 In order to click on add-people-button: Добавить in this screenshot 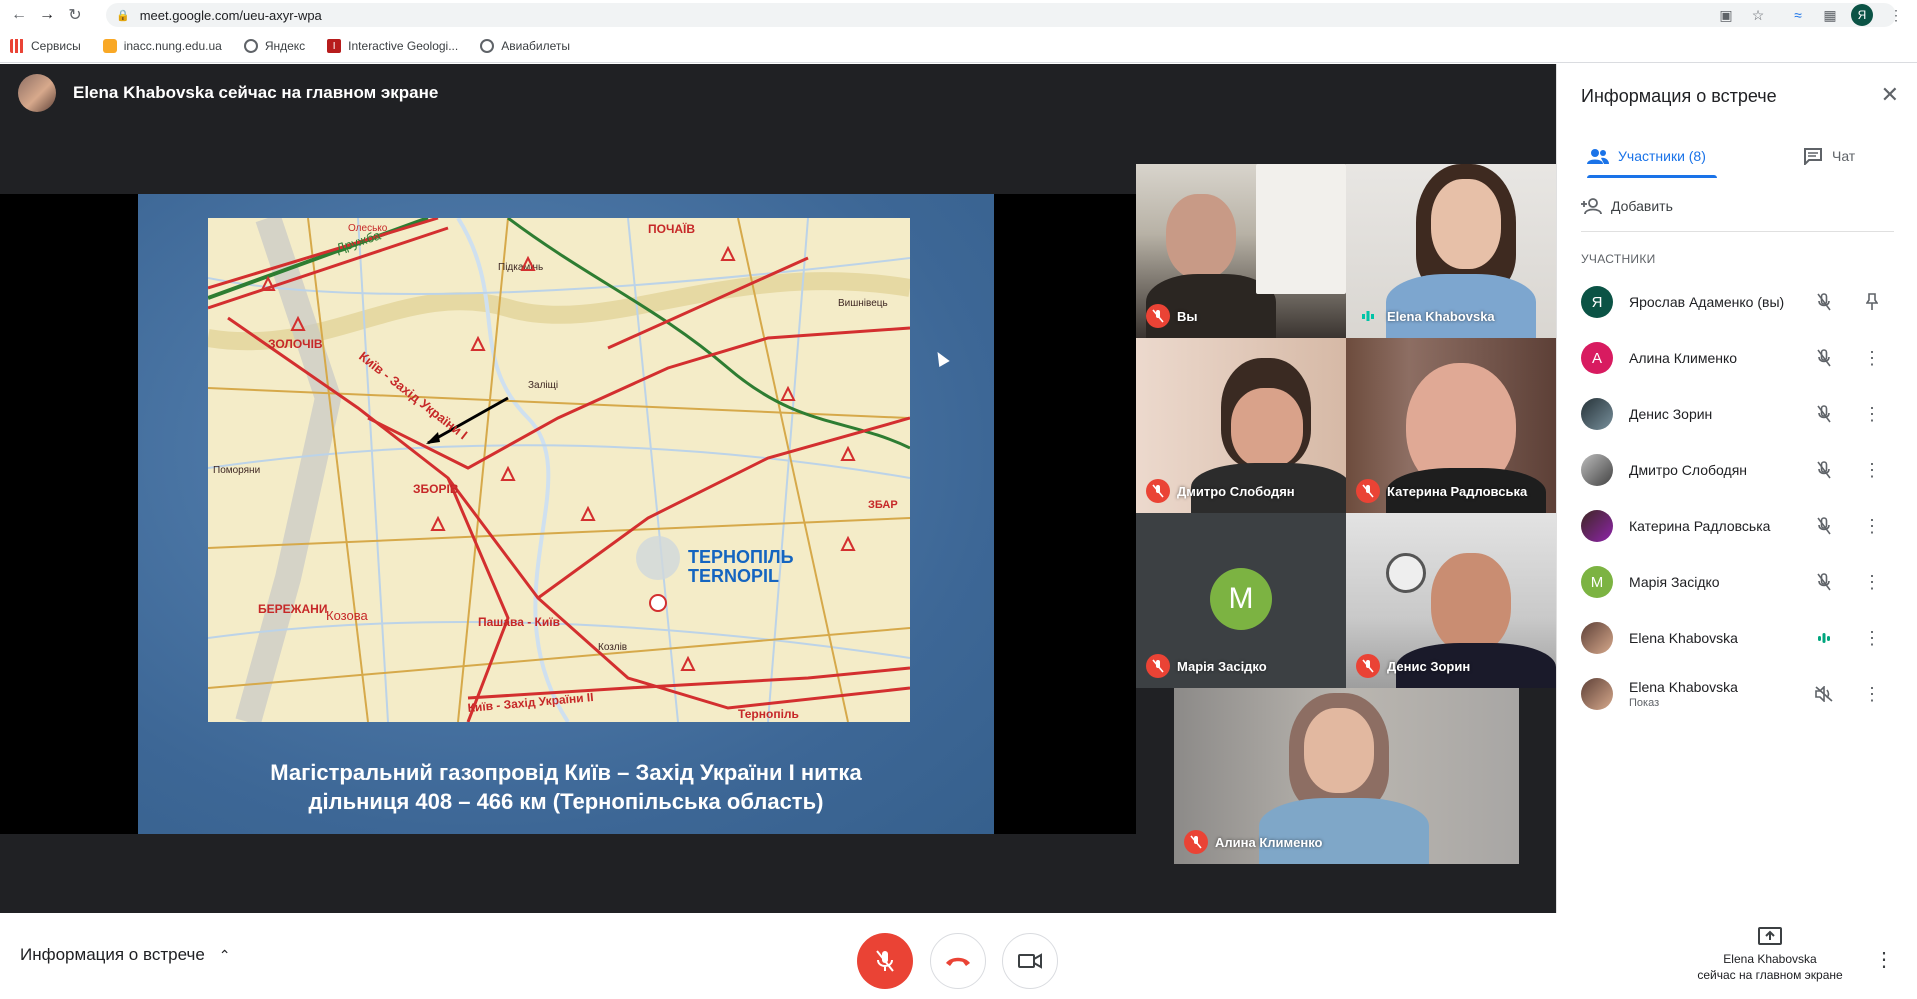, I will do `click(1627, 206)`.